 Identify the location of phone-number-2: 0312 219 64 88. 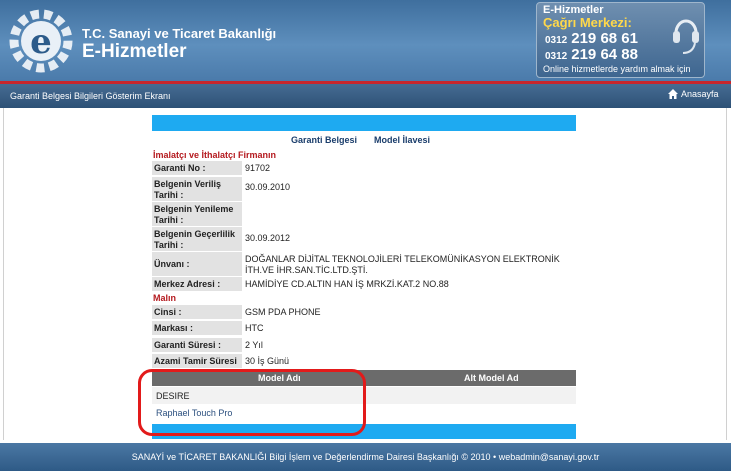
(591, 54).